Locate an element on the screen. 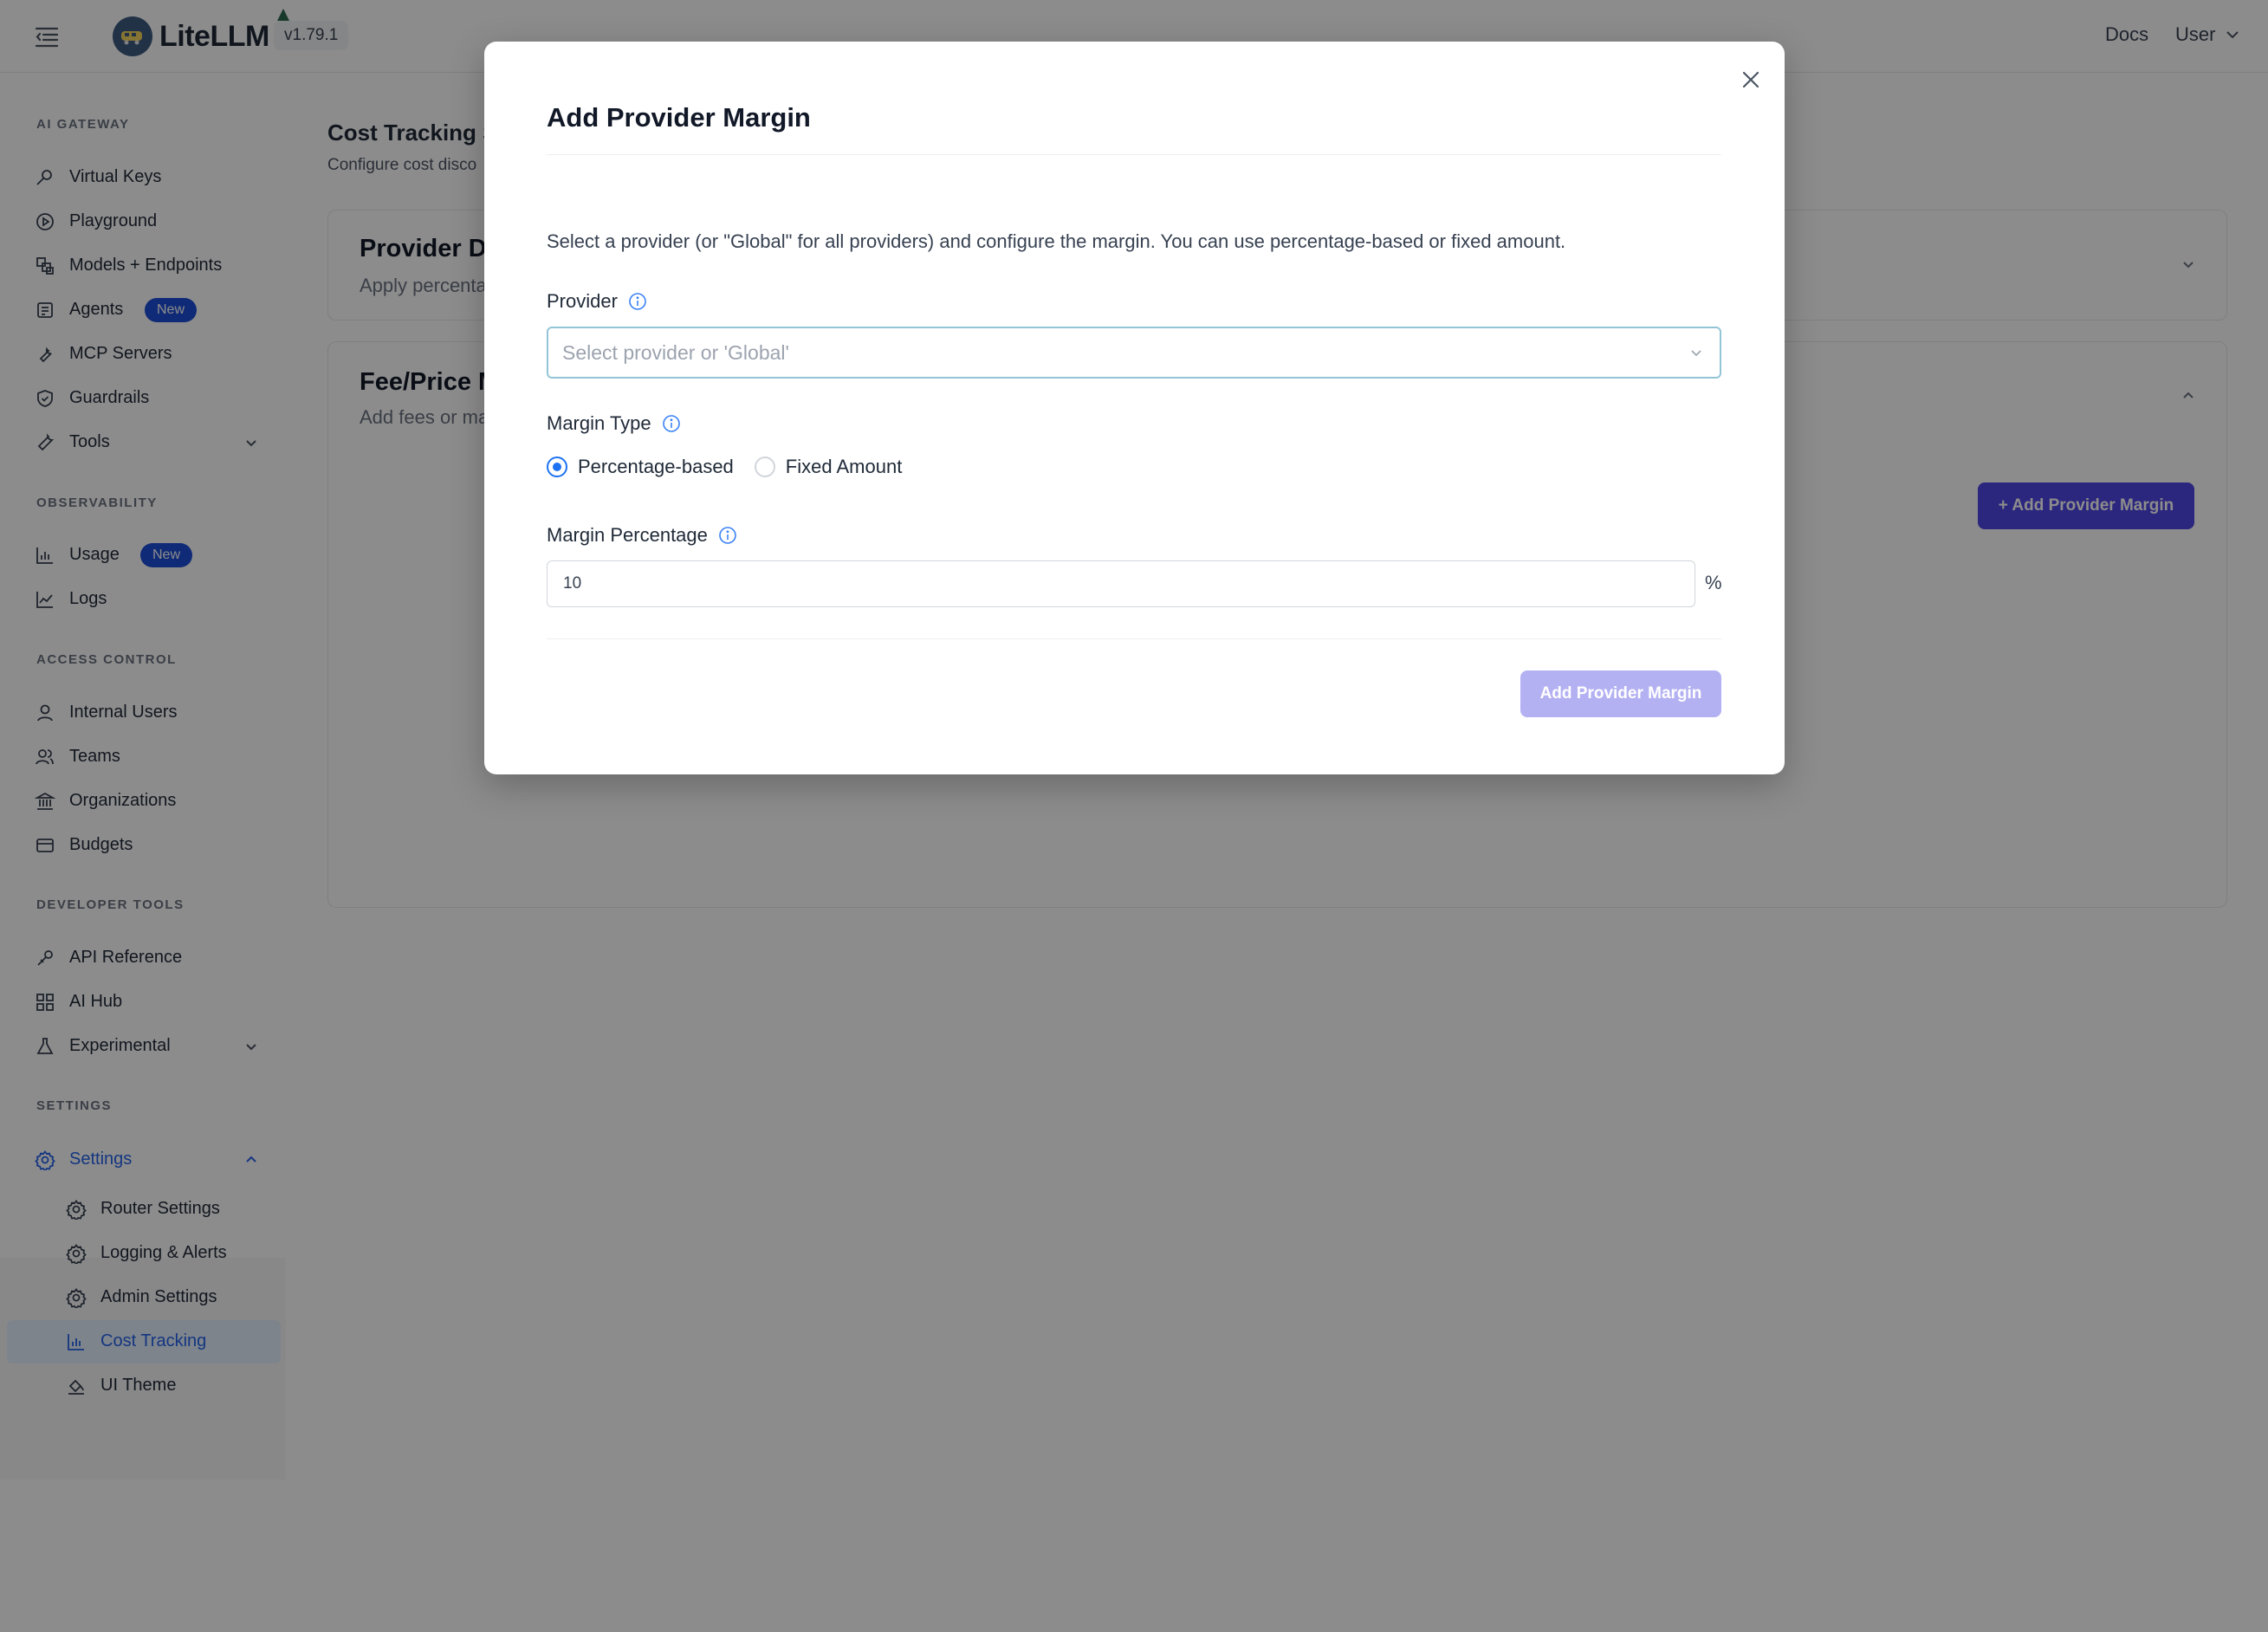 The image size is (2268, 1632). margin-type-label: Margin Type is located at coordinates (614, 423).